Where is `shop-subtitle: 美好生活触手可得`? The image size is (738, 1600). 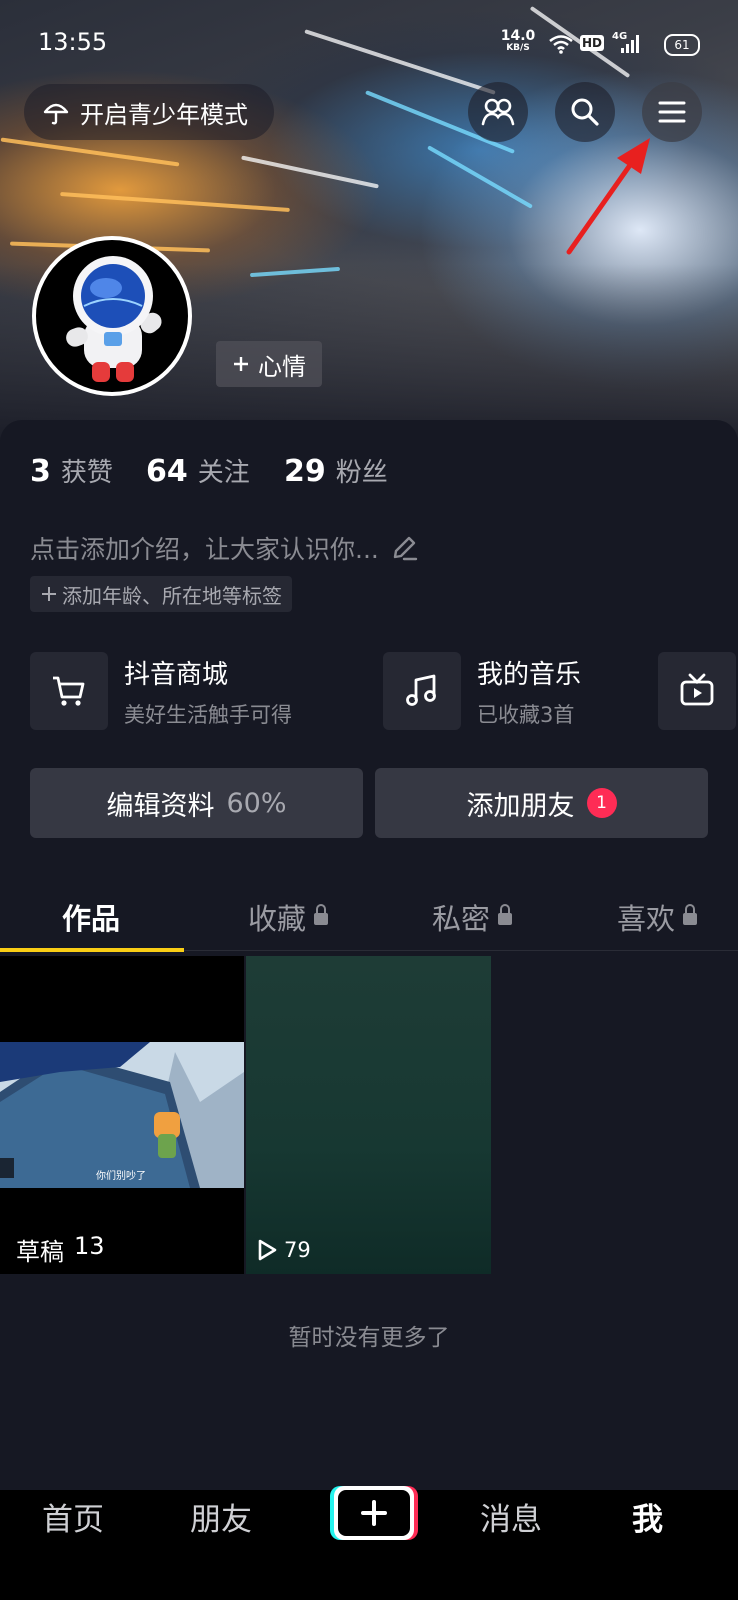 shop-subtitle: 美好生活触手可得 is located at coordinates (208, 714).